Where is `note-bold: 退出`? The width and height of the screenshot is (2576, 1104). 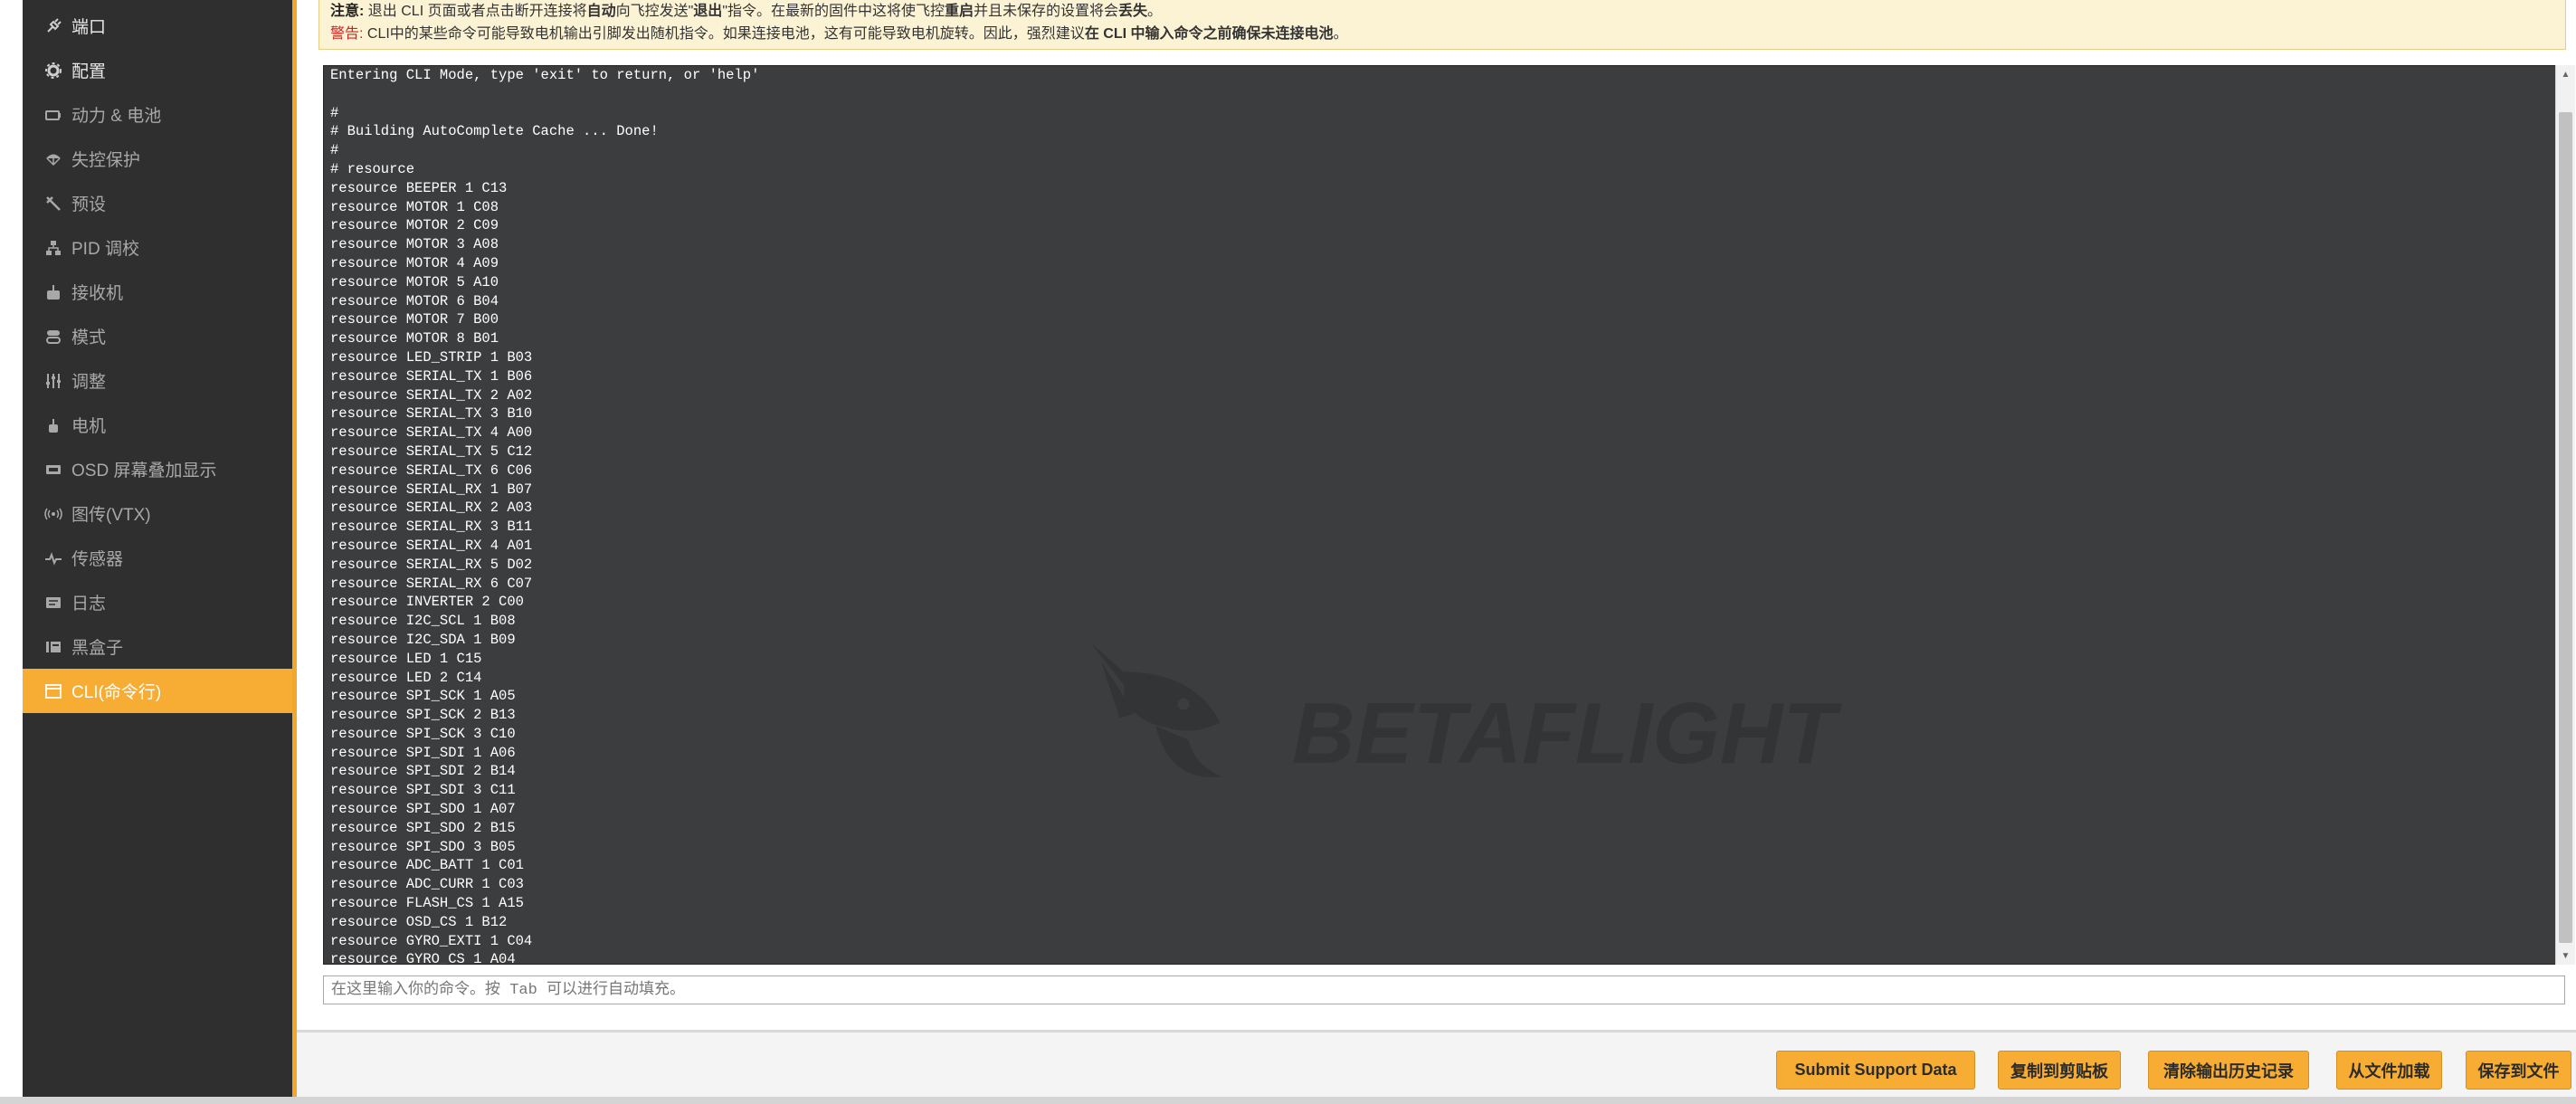
note-bold: 退出 is located at coordinates (708, 11).